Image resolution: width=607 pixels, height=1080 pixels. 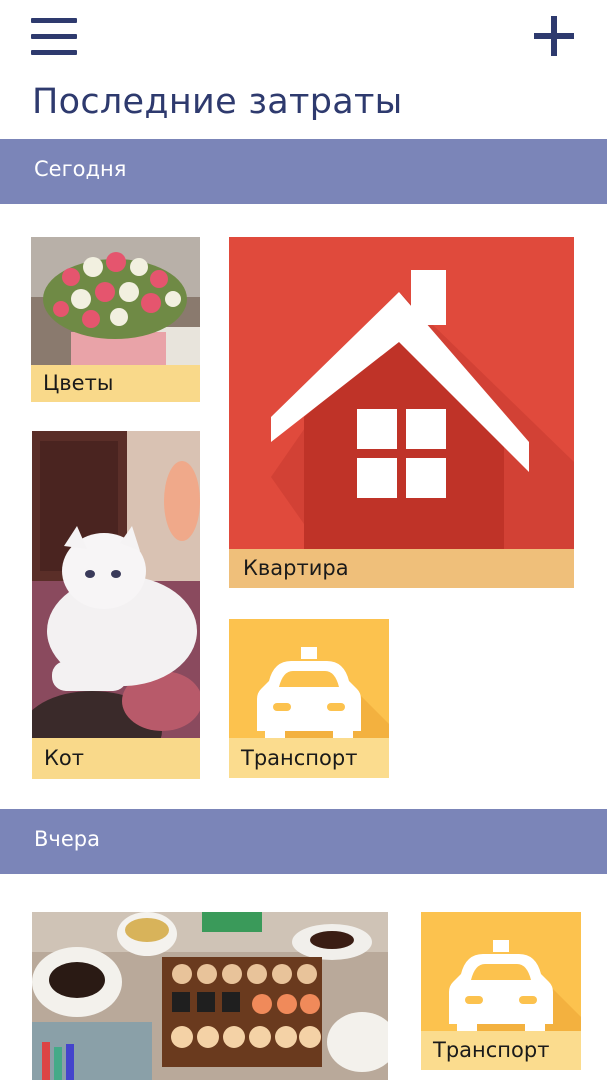 I want to click on section-header-yesterday: Вчера, so click(x=303, y=841).